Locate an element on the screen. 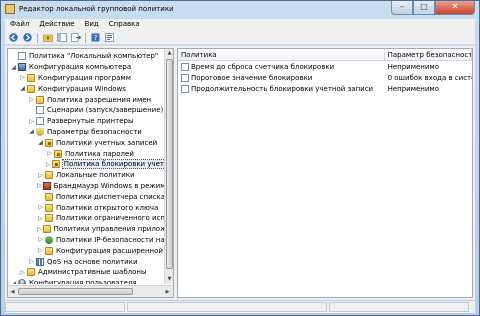 The height and width of the screenshot is (316, 480). forward-icon is located at coordinates (27, 37).